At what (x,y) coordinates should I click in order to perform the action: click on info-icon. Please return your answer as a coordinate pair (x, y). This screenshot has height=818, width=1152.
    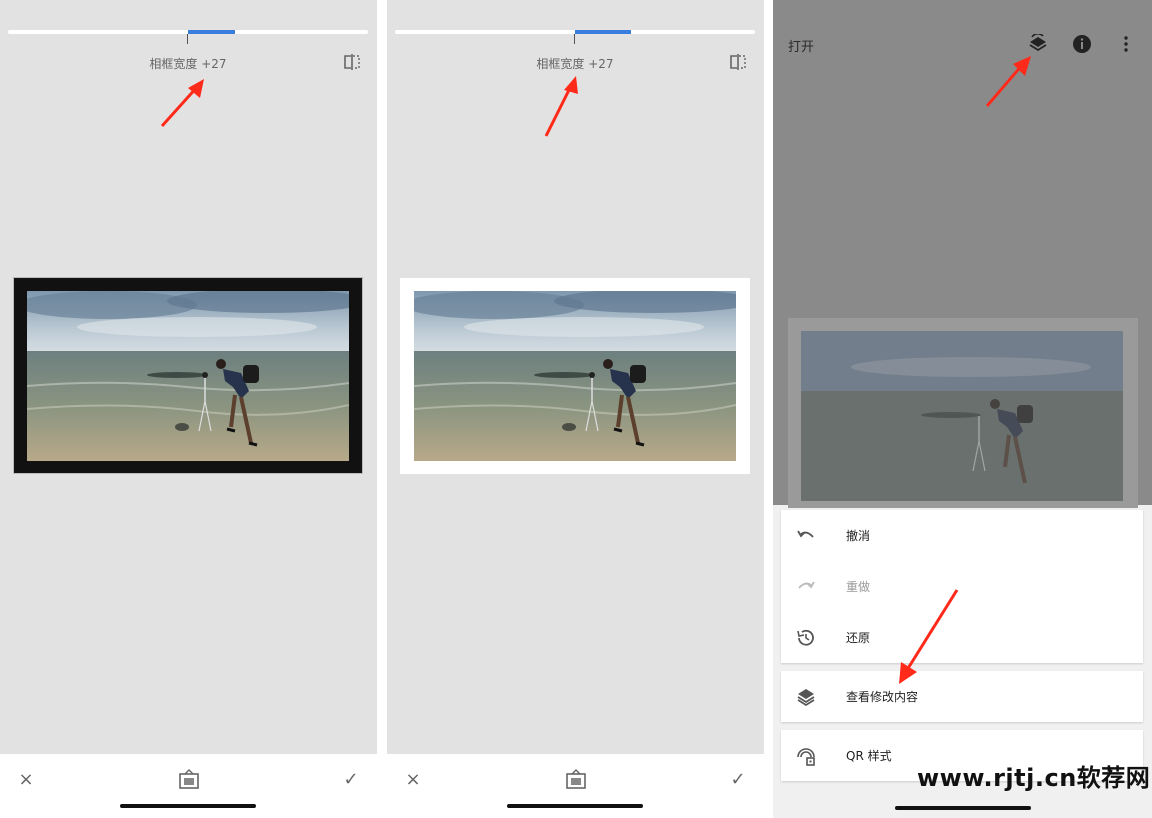
    Looking at the image, I should click on (1082, 44).